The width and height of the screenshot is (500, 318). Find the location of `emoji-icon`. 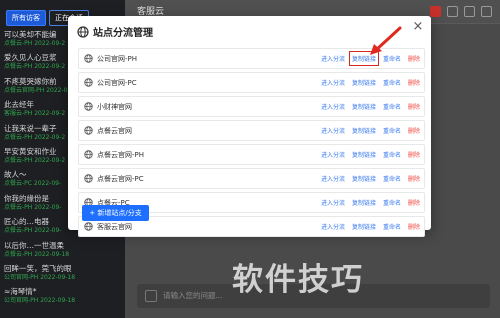

emoji-icon is located at coordinates (151, 296).